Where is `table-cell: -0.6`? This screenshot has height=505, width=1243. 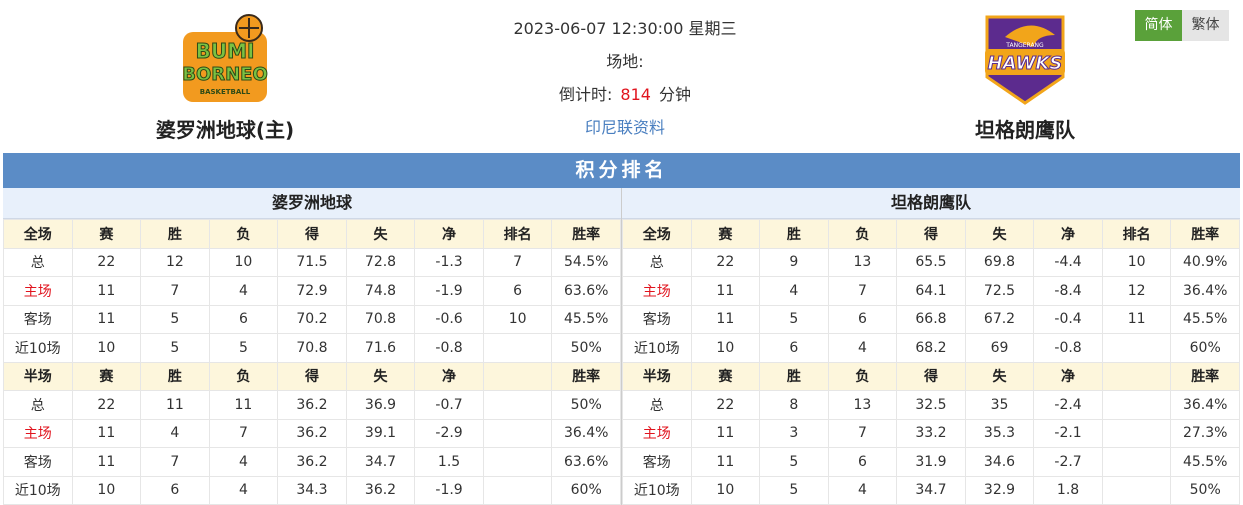
table-cell: -0.6 is located at coordinates (449, 319).